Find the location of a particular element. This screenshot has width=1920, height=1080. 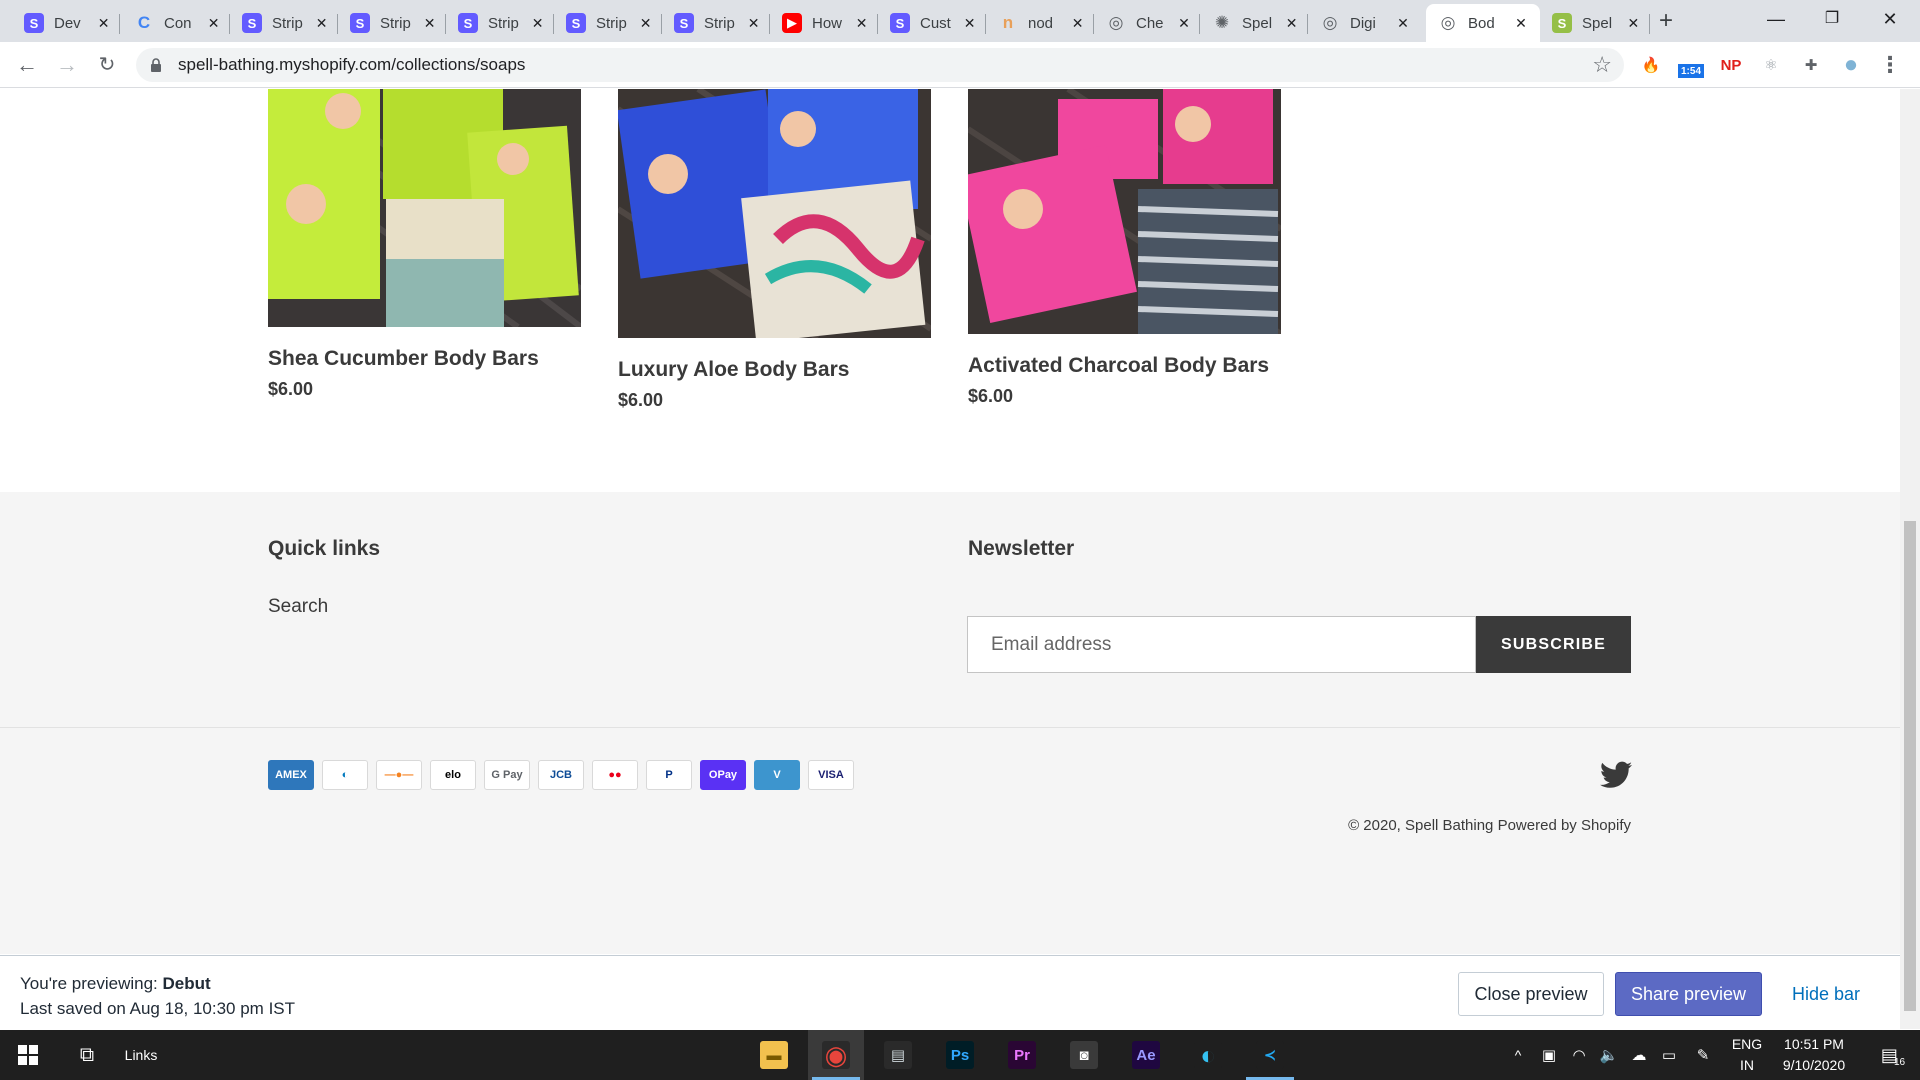

system-clock: 10:51 PM 9/10/2020 is located at coordinates (1814, 1055).